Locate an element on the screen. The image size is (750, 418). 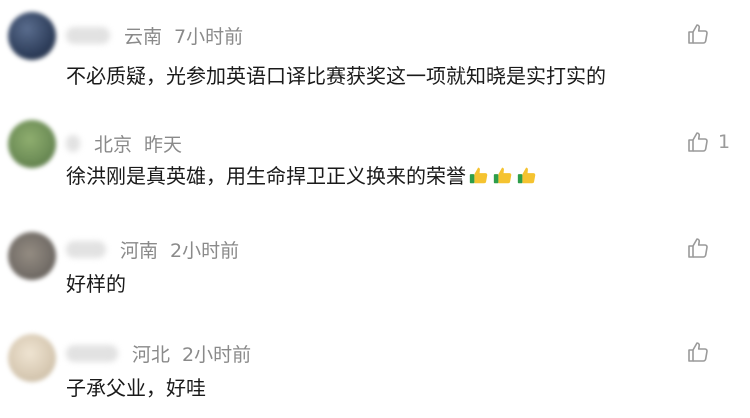
like-button: 1 is located at coordinates (708, 142).